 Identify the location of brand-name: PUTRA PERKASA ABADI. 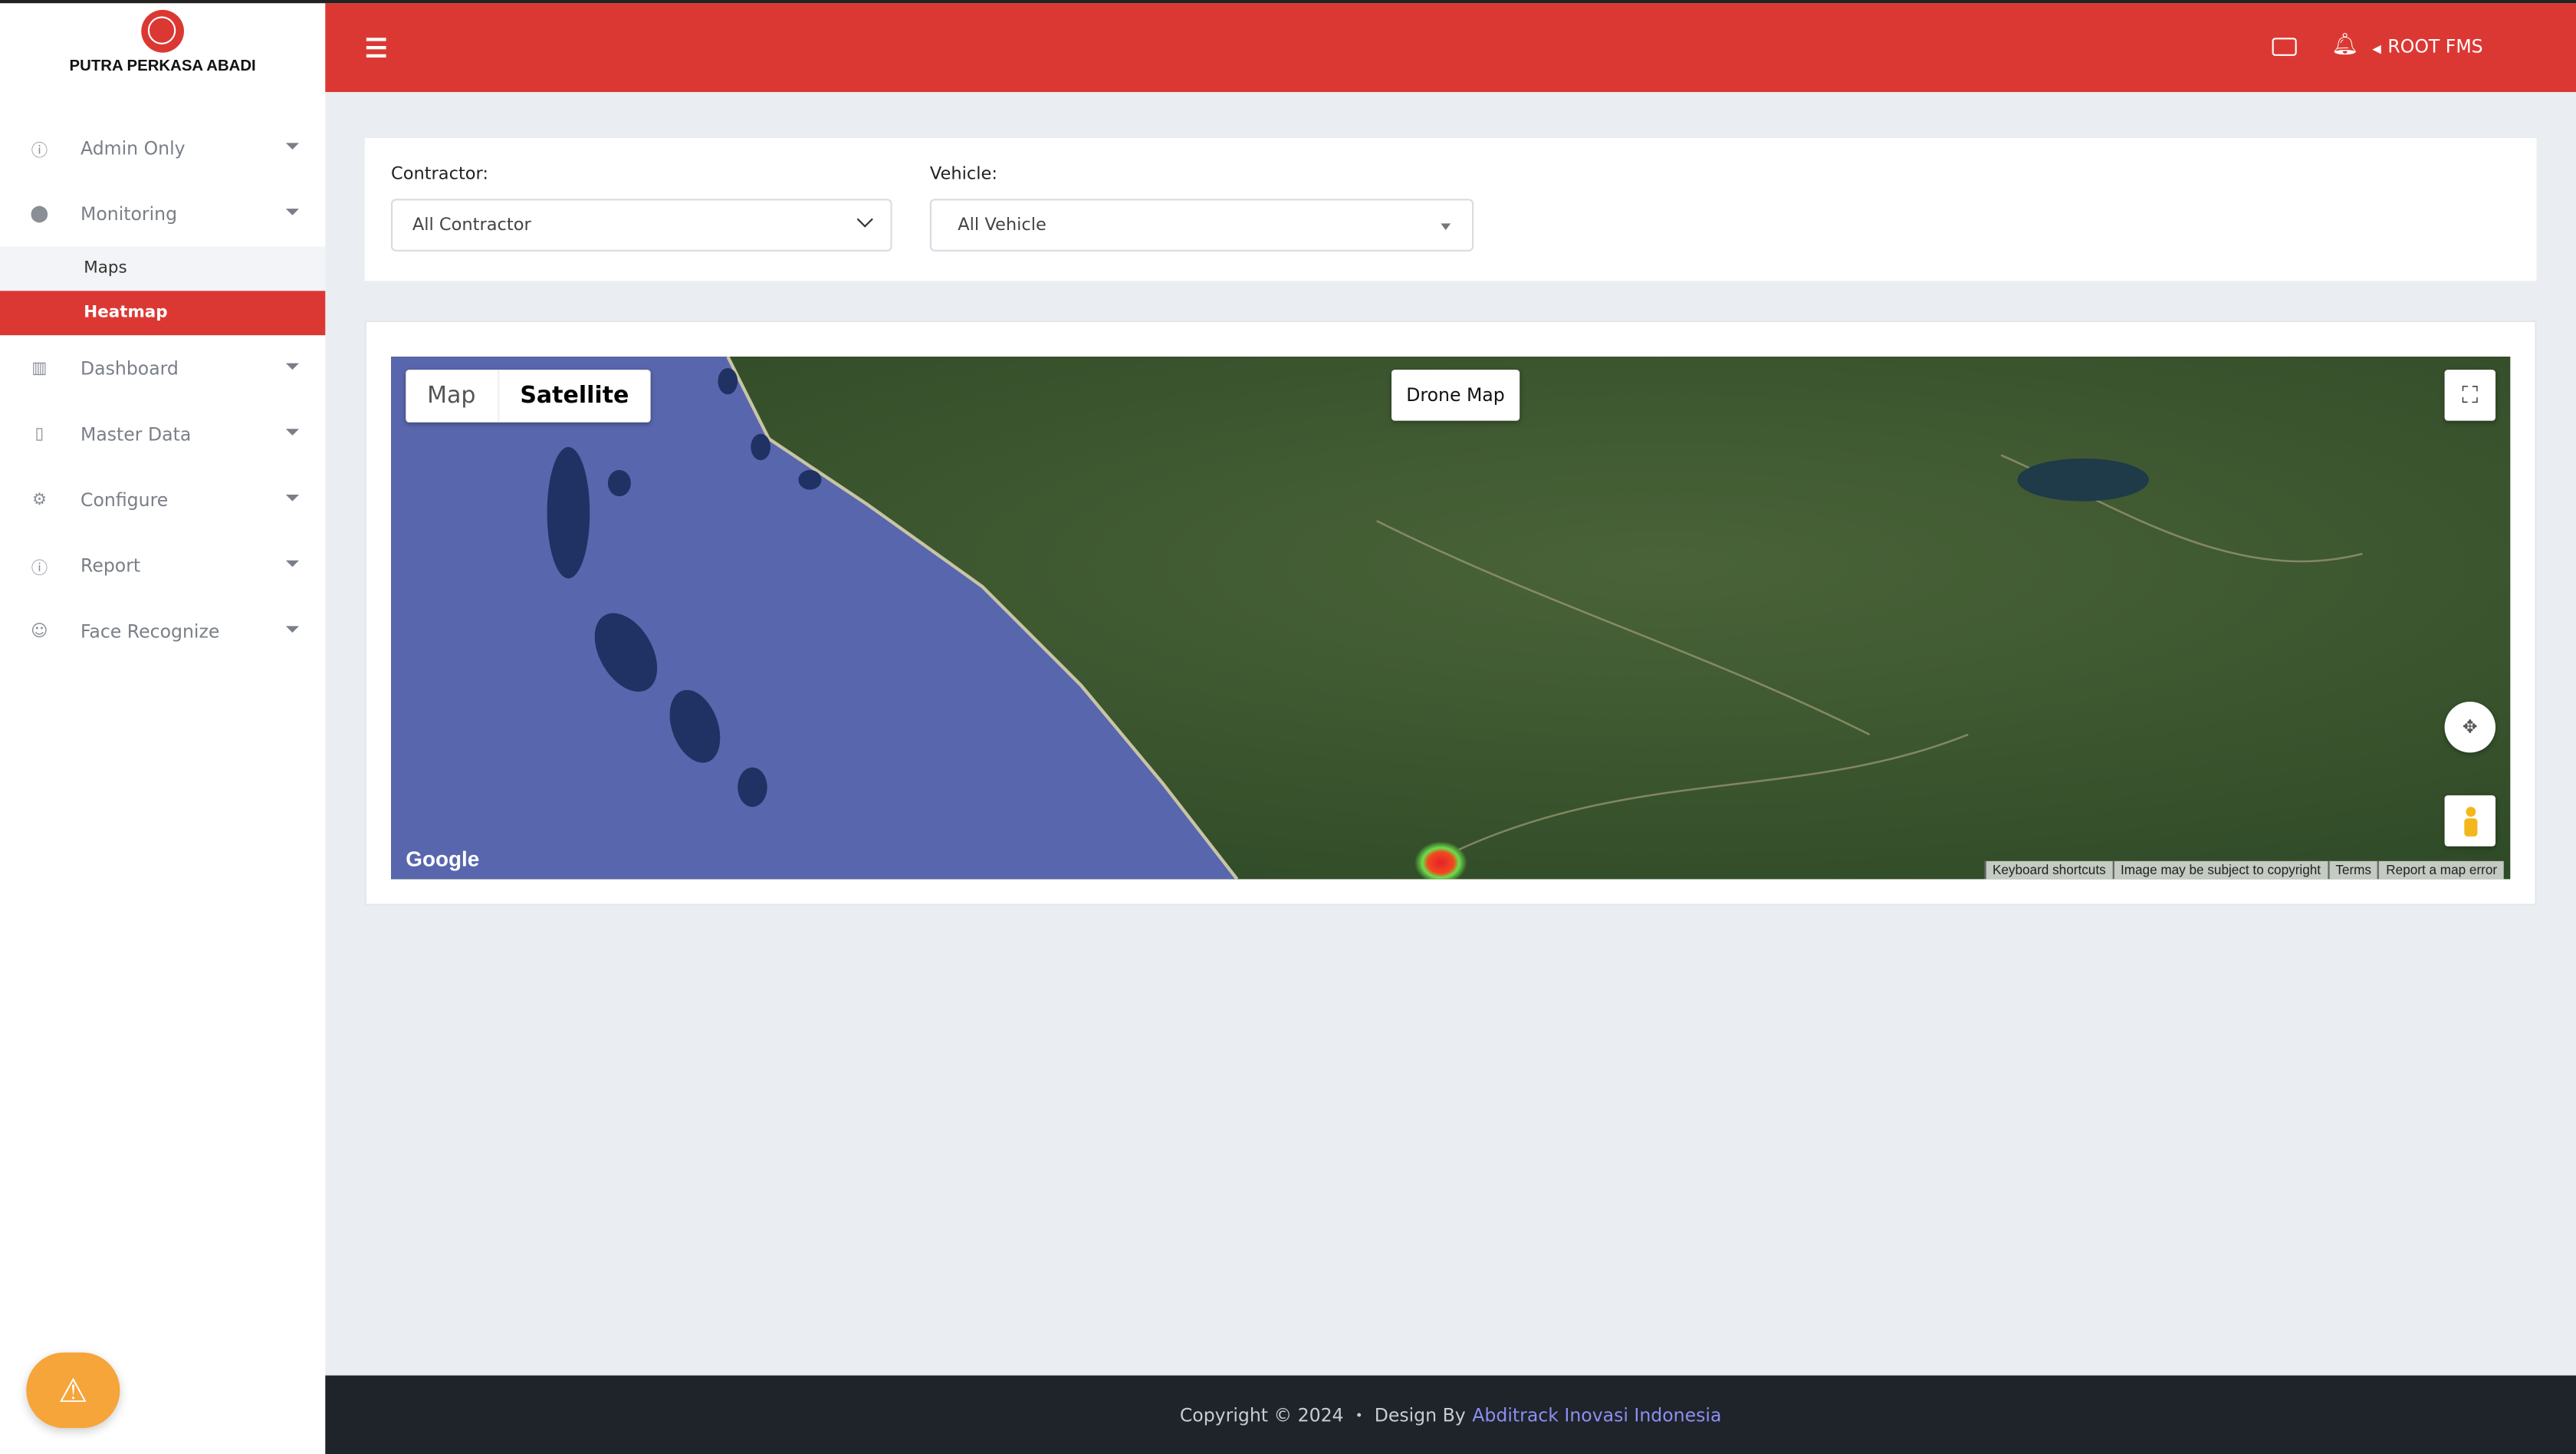
(162, 67).